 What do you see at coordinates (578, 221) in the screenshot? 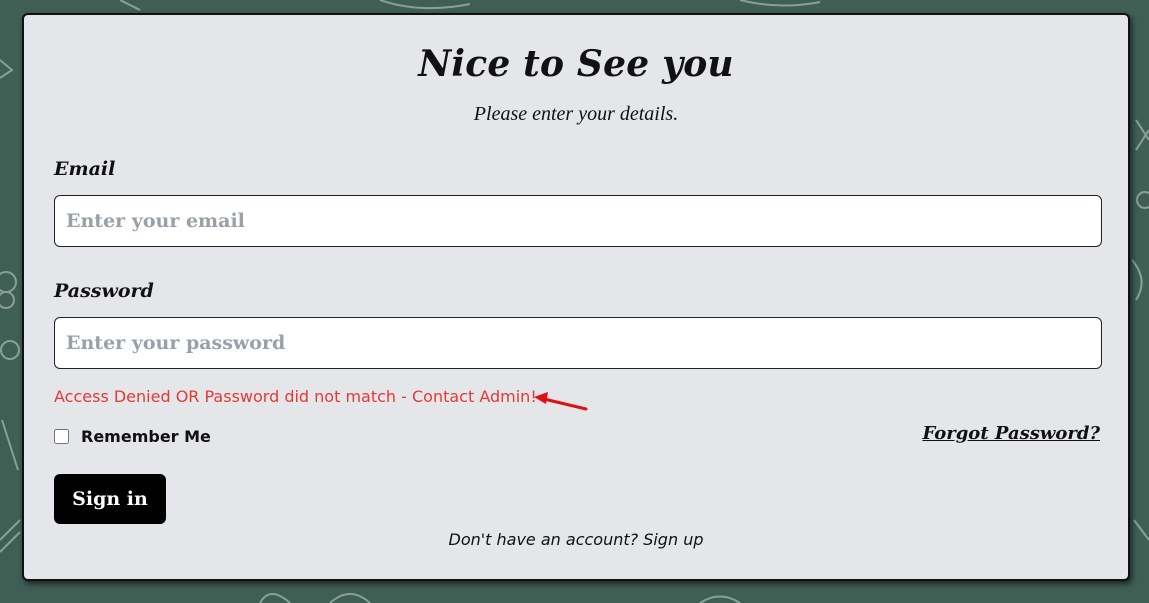
I see `email-field` at bounding box center [578, 221].